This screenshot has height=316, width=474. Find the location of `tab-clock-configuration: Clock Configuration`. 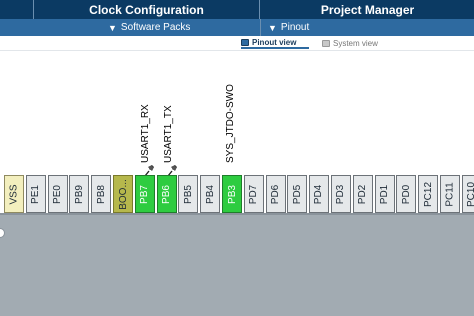

tab-clock-configuration: Clock Configuration is located at coordinates (147, 9).